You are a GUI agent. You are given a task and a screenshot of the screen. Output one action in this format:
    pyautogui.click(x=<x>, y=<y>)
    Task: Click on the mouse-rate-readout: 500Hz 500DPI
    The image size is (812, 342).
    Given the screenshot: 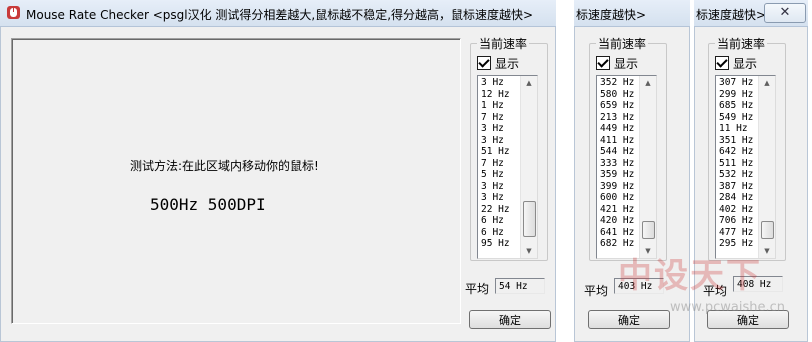 What is the action you would take?
    pyautogui.click(x=208, y=204)
    